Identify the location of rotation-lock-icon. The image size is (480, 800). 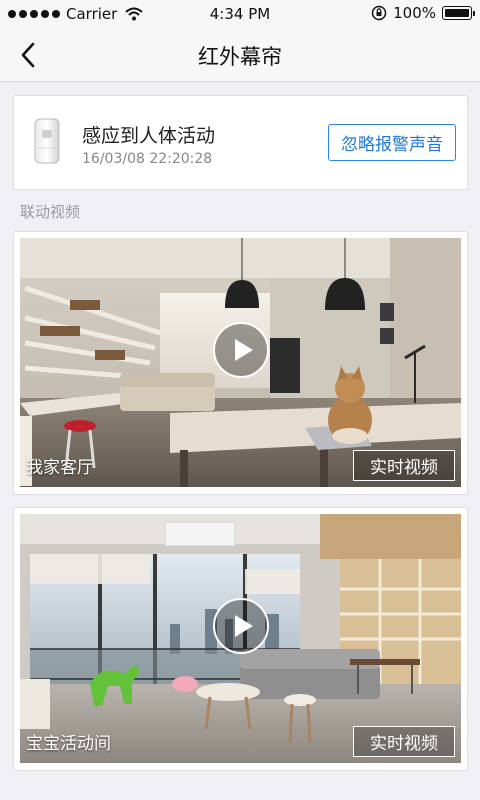
(379, 13).